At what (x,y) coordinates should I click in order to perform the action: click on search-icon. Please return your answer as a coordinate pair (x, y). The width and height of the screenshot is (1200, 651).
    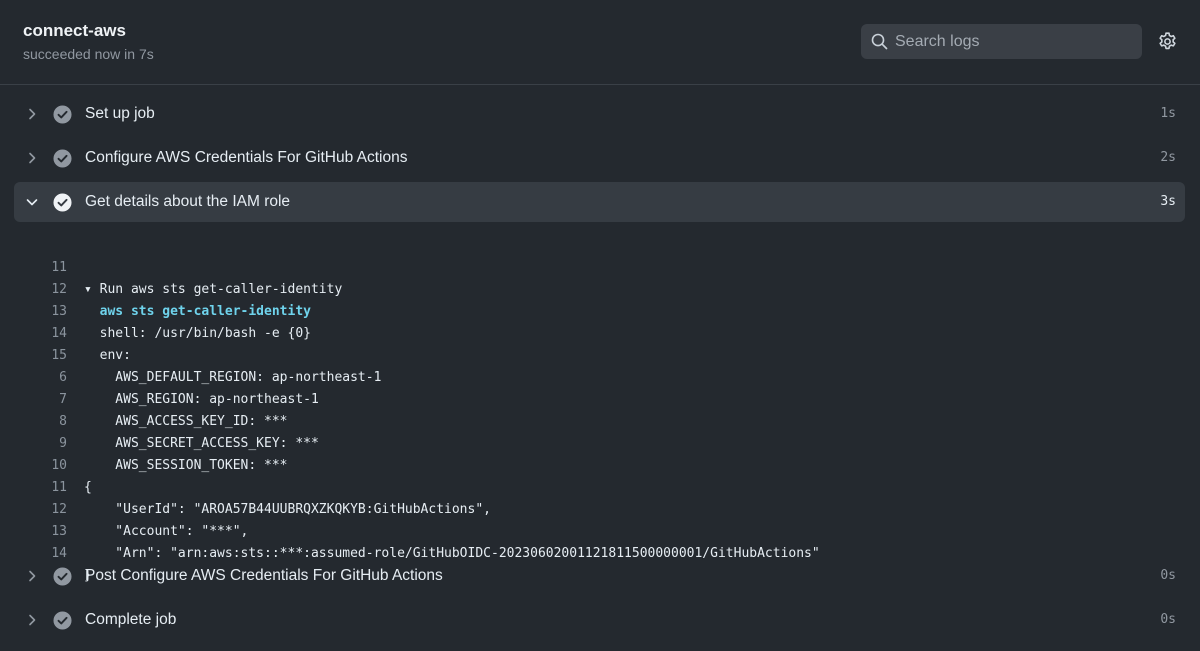
    Looking at the image, I should click on (879, 41).